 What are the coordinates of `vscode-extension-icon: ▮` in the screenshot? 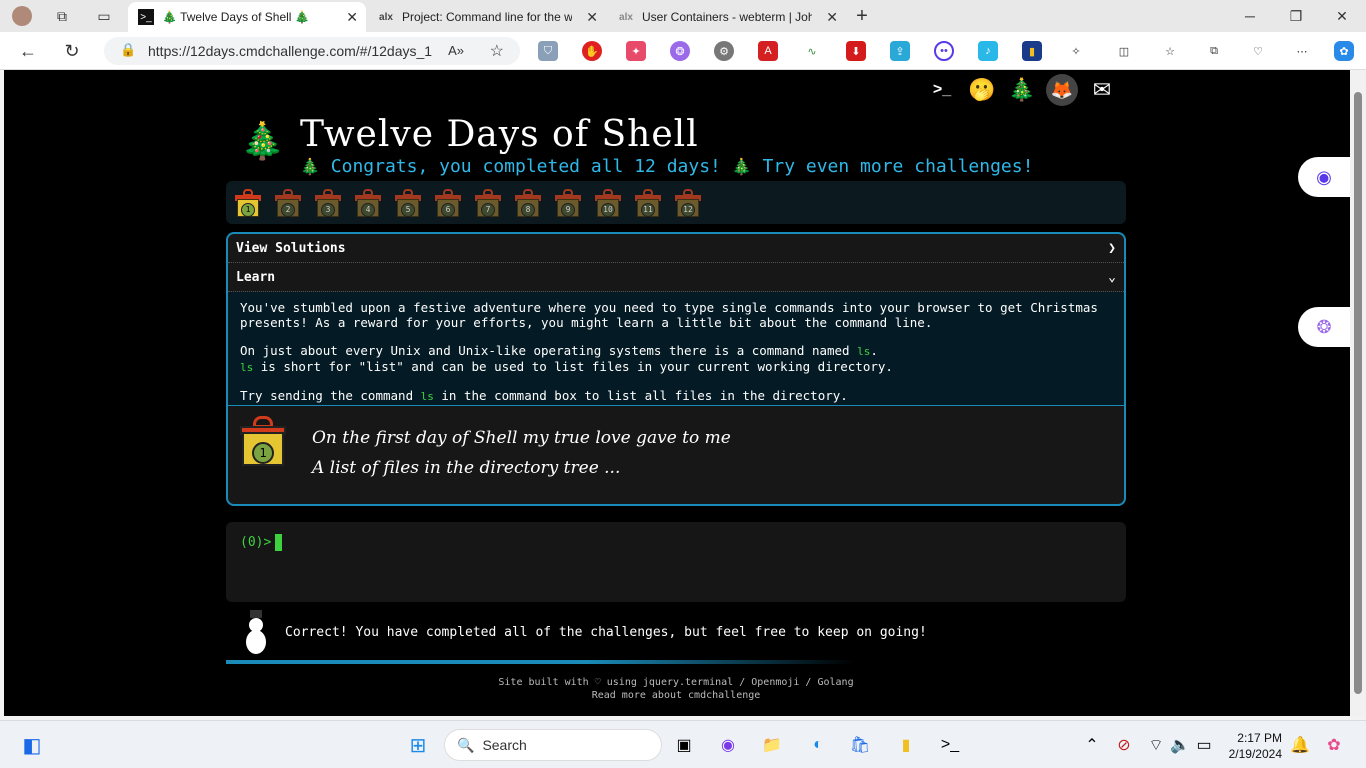 It's located at (1032, 51).